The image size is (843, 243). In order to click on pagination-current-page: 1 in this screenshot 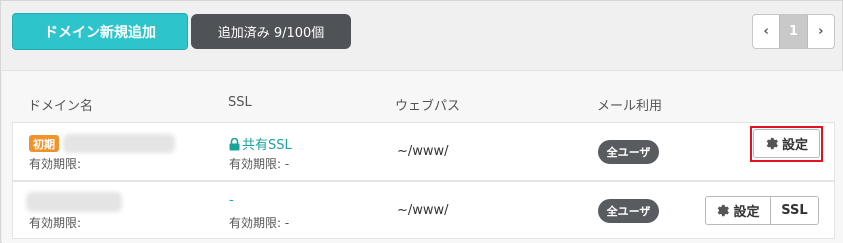, I will do `click(793, 31)`.